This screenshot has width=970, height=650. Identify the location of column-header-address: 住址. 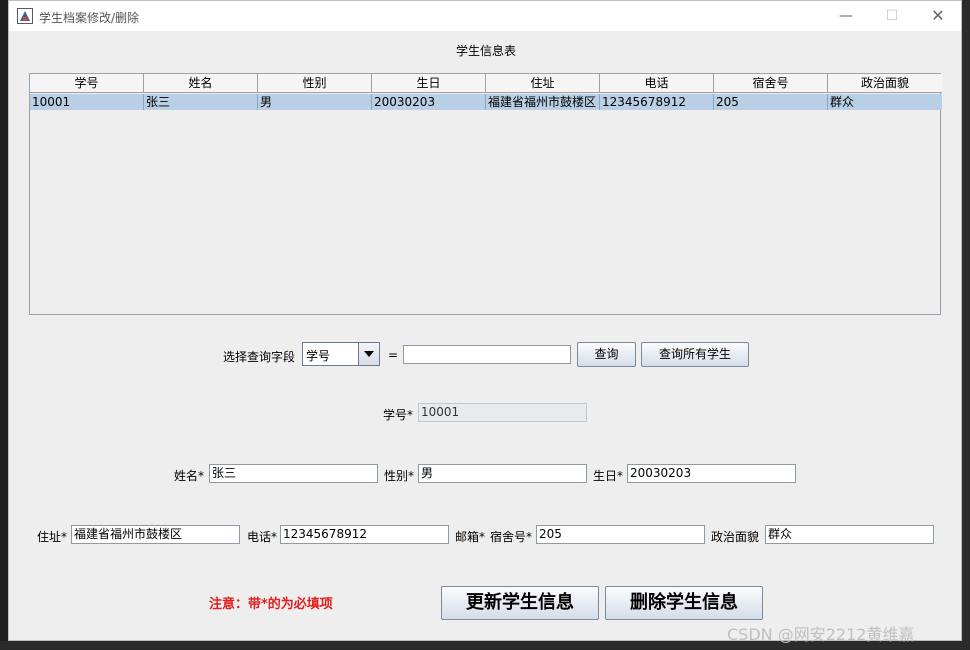
(543, 83).